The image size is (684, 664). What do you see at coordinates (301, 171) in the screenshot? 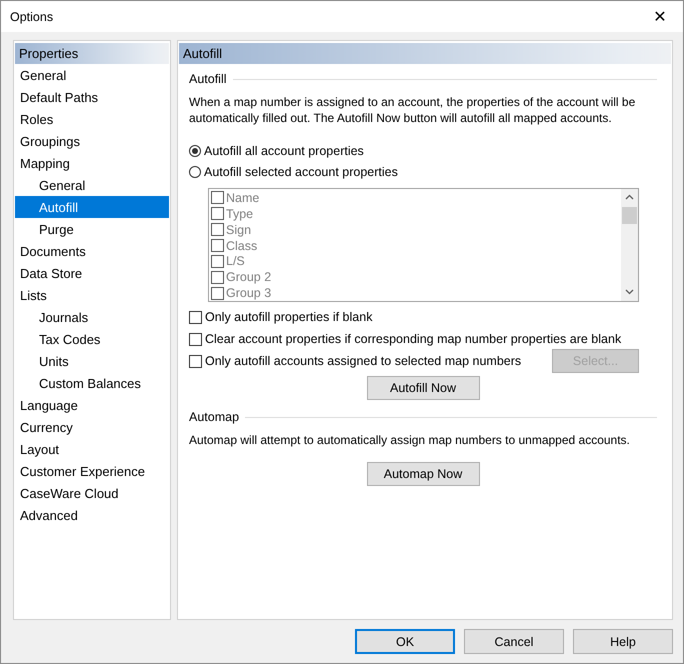
I see `radio-label: Autofill selected account properties` at bounding box center [301, 171].